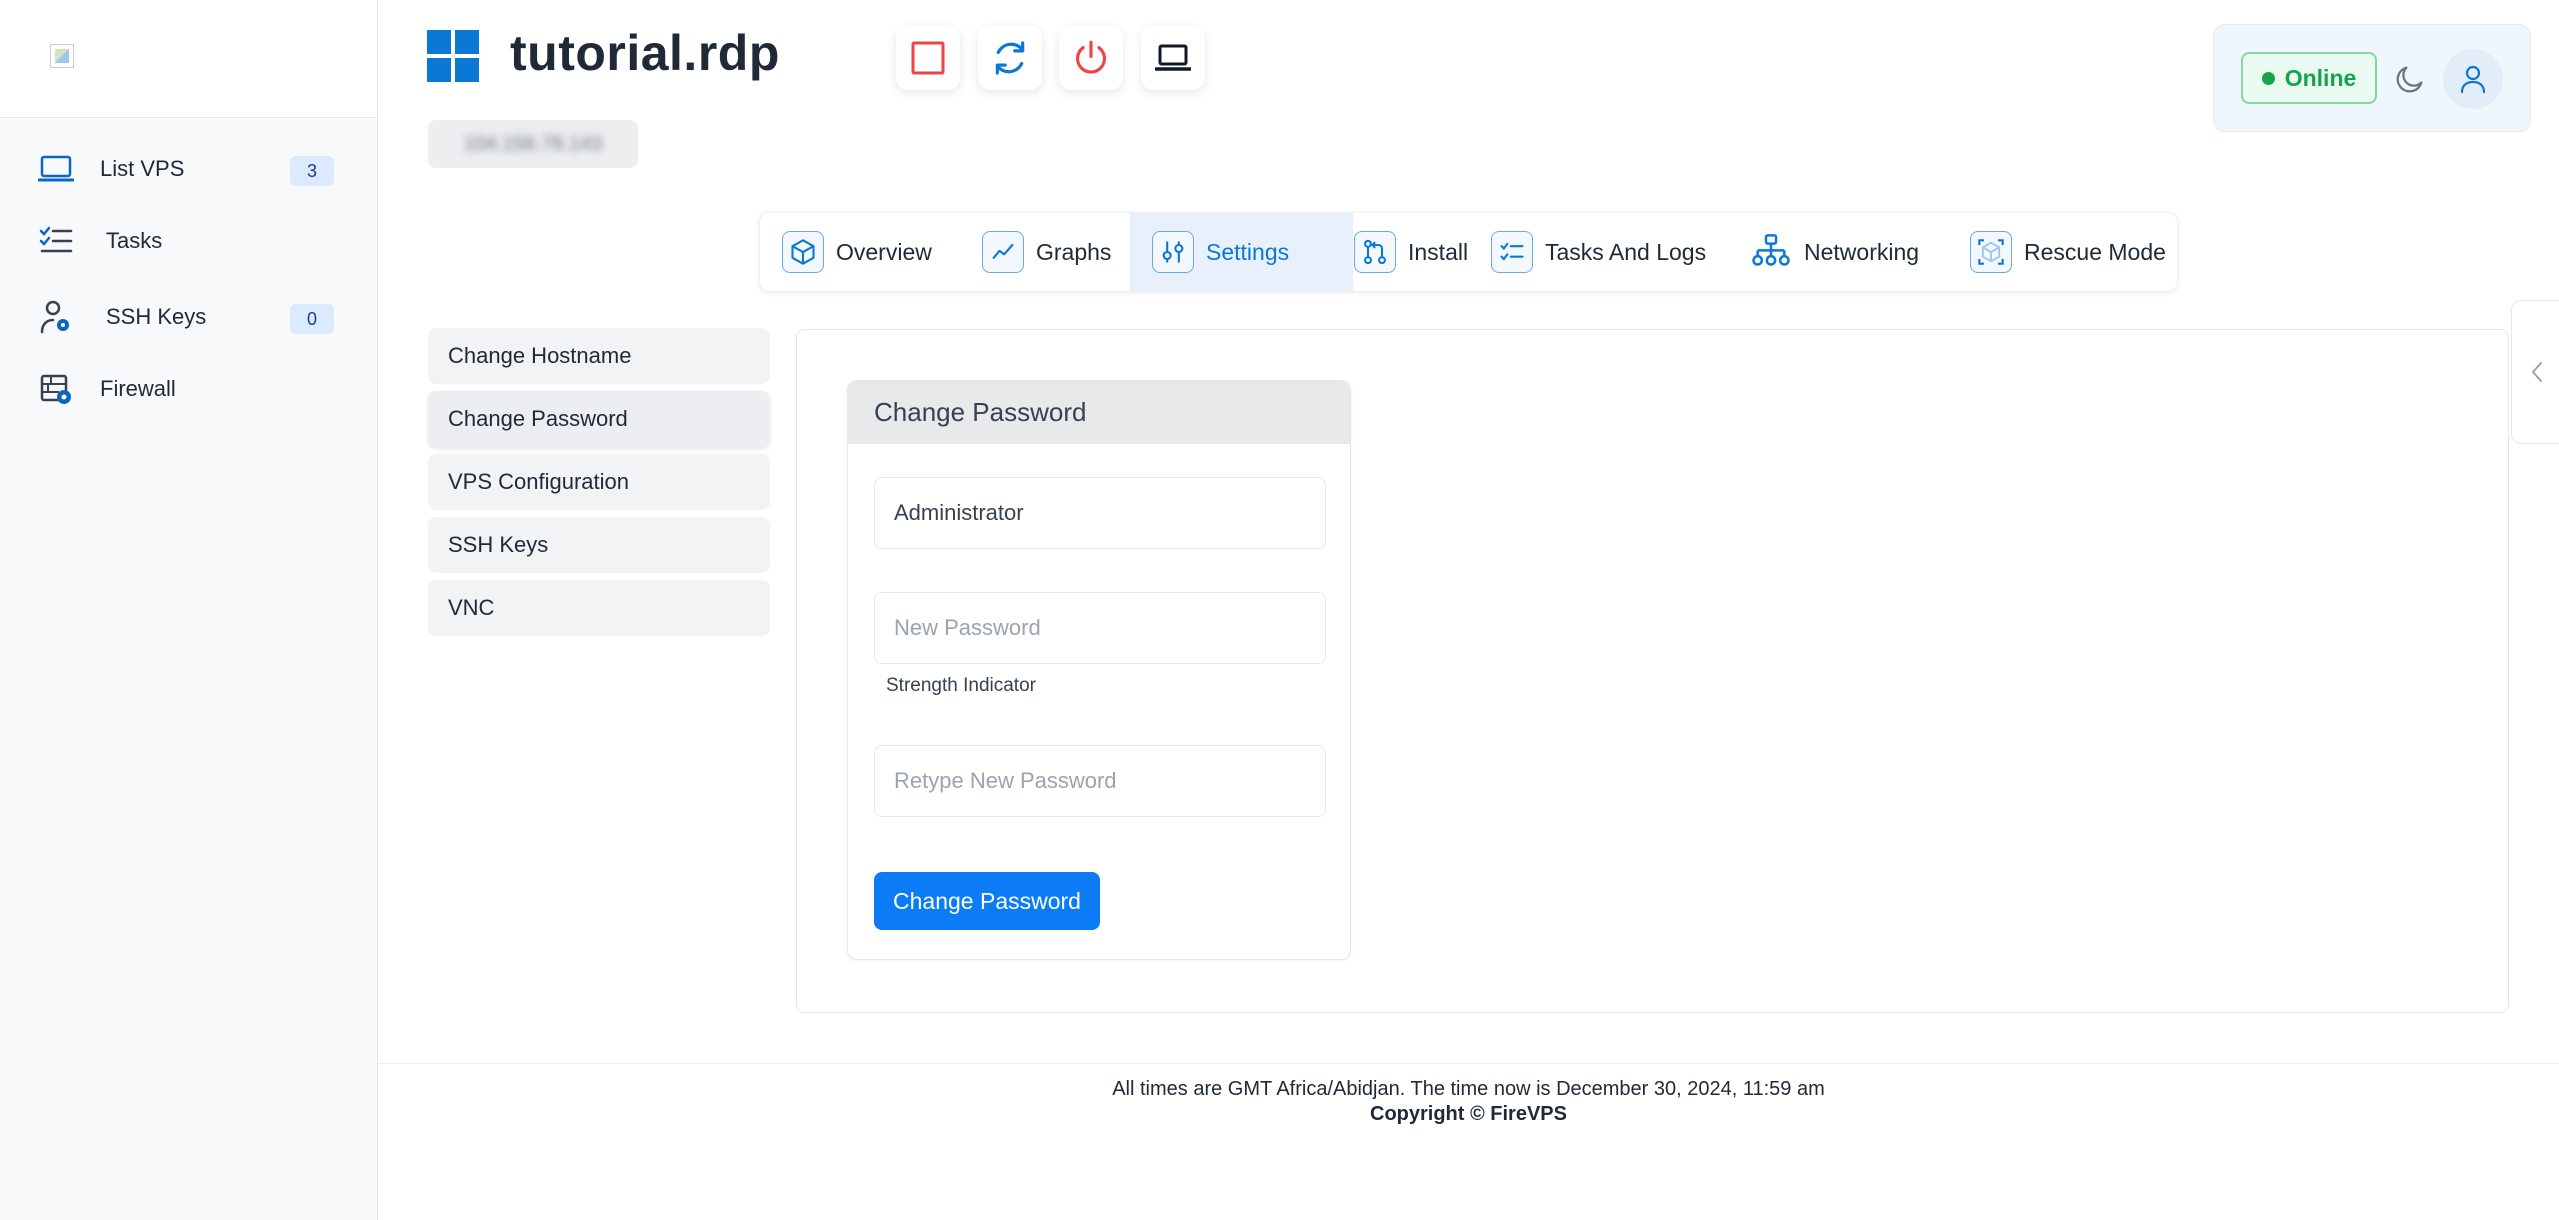 The width and height of the screenshot is (2559, 1220). What do you see at coordinates (1099, 412) in the screenshot?
I see `card-title: Change Password` at bounding box center [1099, 412].